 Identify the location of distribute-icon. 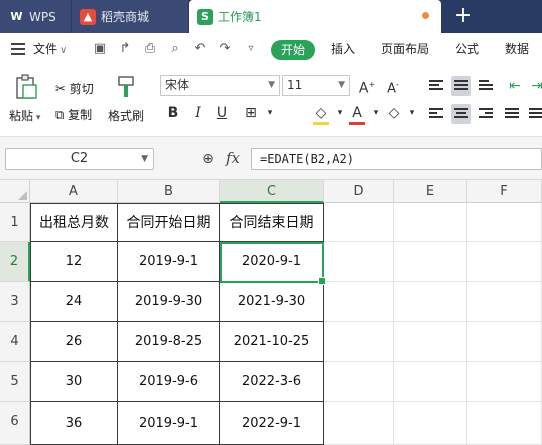
(534, 114).